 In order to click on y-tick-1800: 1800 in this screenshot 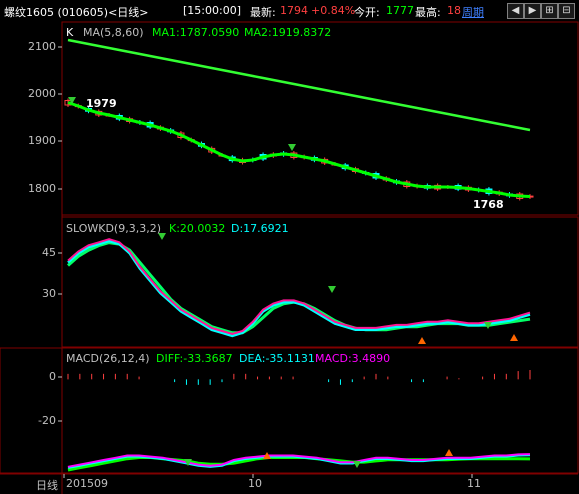, I will do `click(42, 188)`.